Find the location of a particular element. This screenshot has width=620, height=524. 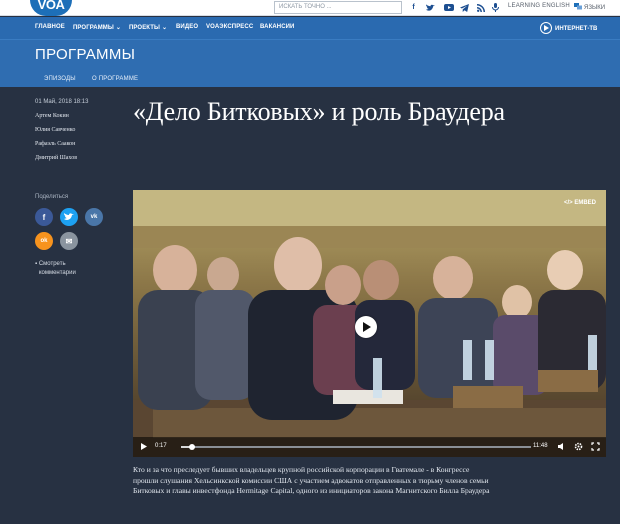

seek-handle is located at coordinates (191, 447).